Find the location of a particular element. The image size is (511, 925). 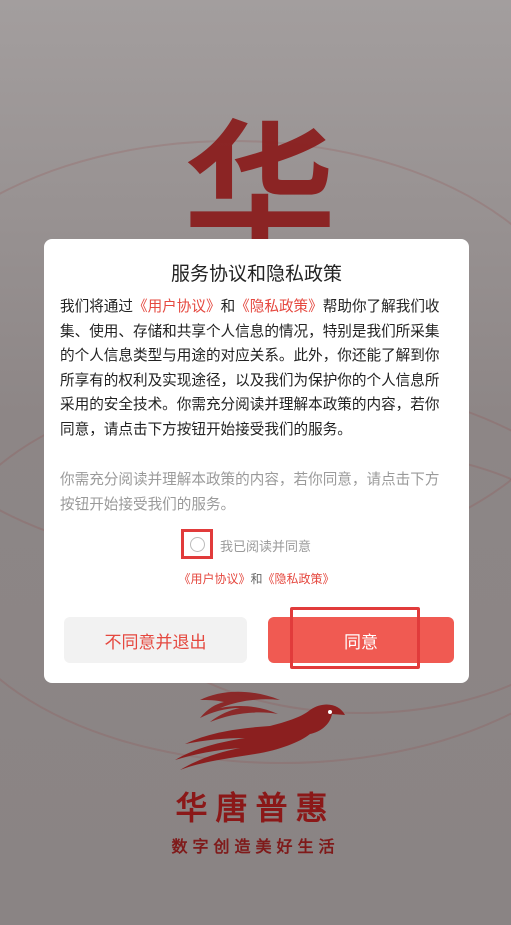

radio-circle-icon is located at coordinates (197, 544).